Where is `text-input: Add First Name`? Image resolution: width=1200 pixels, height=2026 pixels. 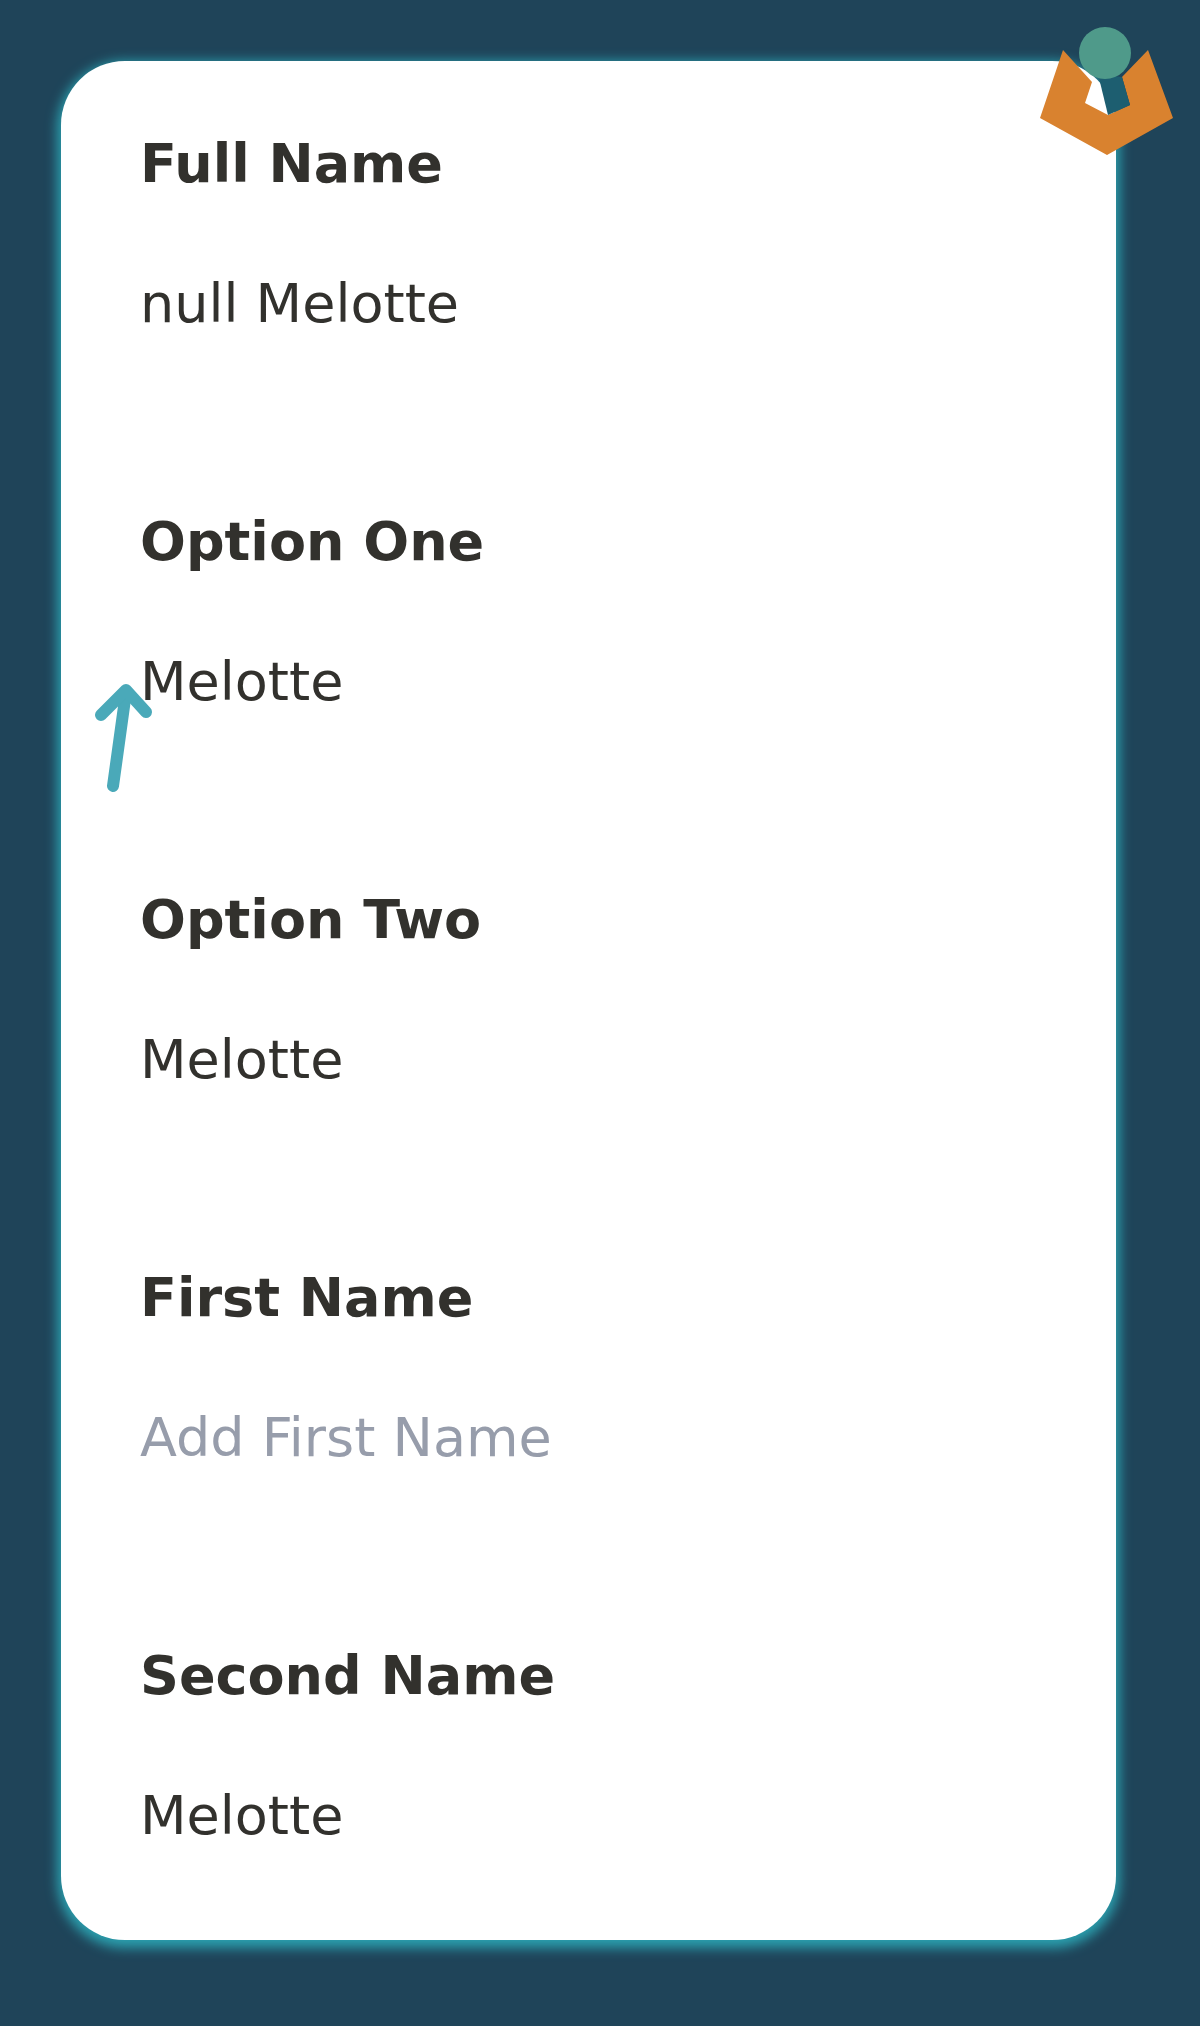
text-input: Add First Name is located at coordinates (400, 1438).